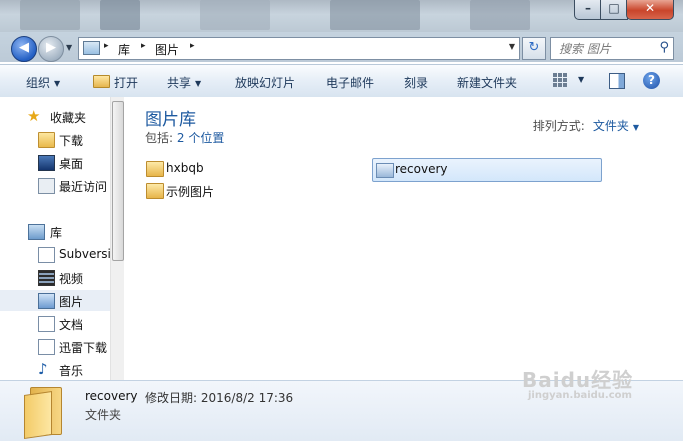  I want to click on sidebar-item-libraries: 库, so click(55, 231).